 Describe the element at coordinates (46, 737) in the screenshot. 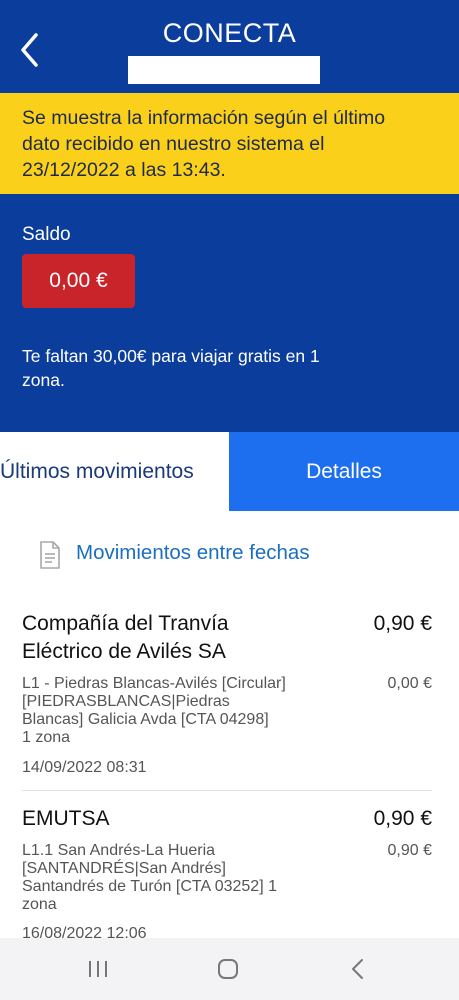

I see `route-line4: 1 zona` at that location.